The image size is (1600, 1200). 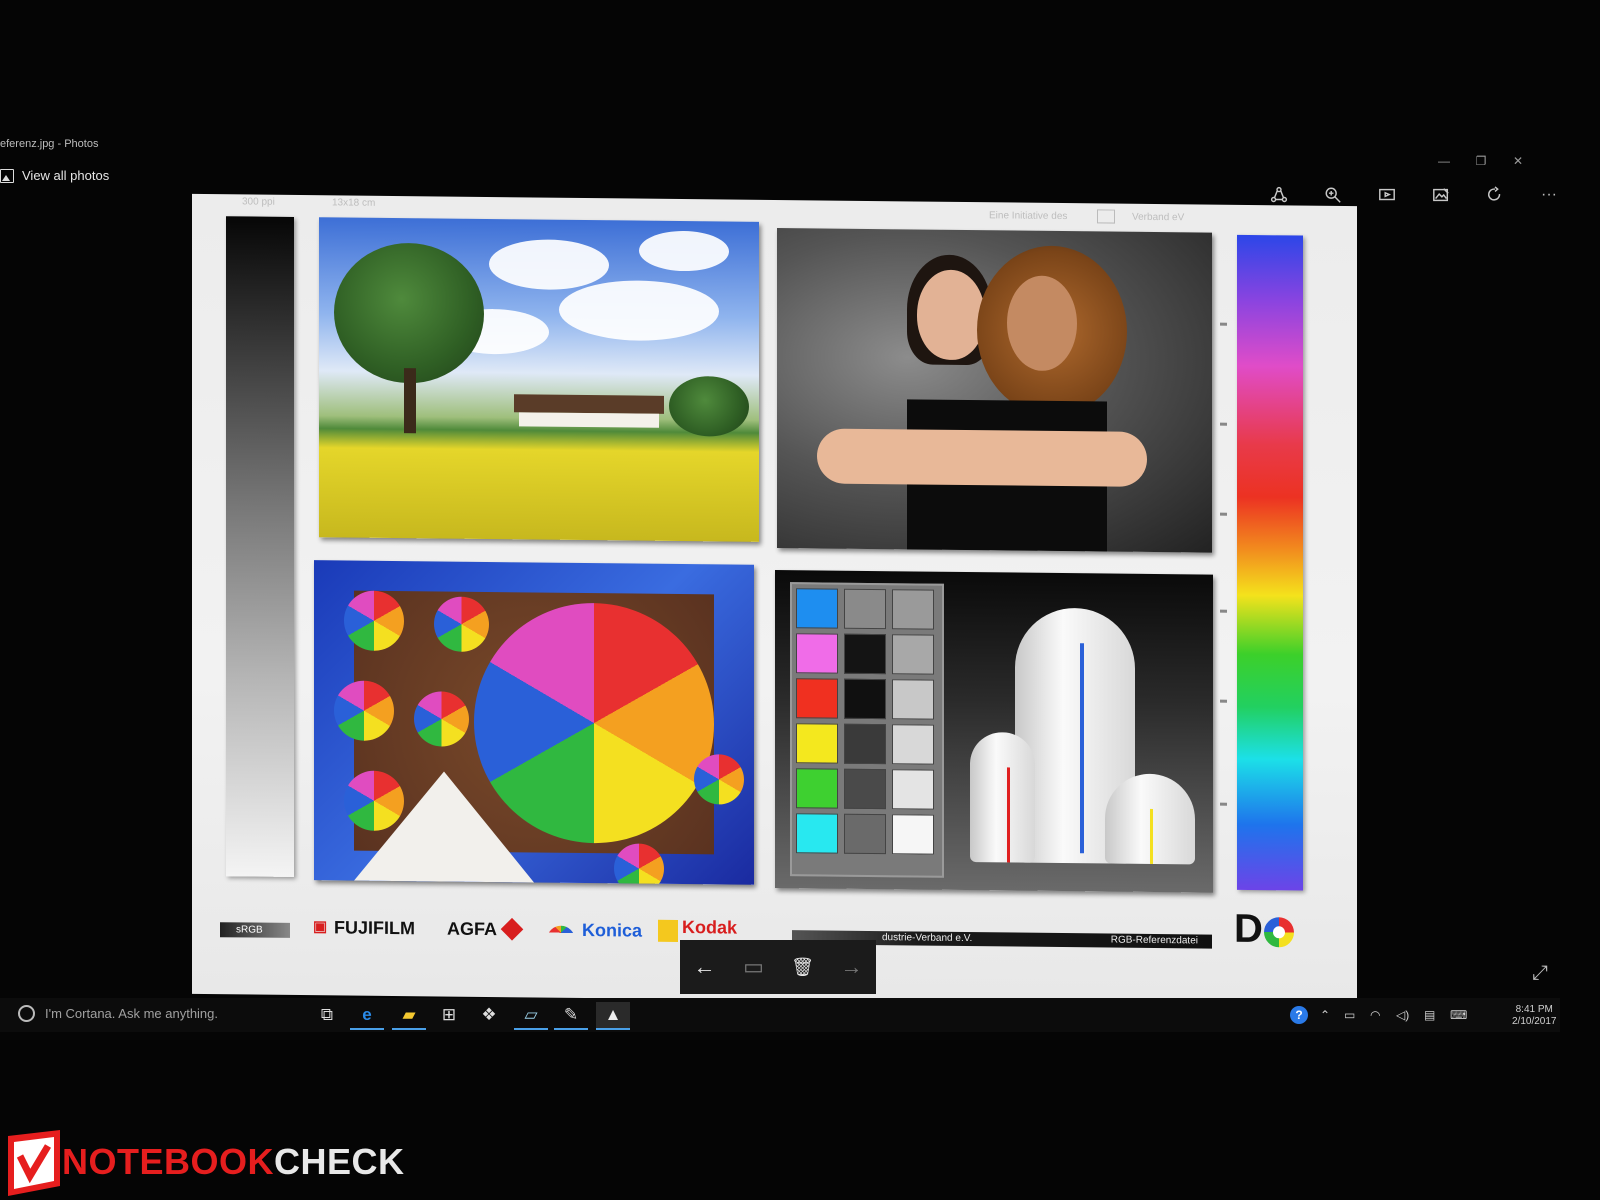 What do you see at coordinates (132, 1013) in the screenshot?
I see `cortana-placeholder: I'm Cortana. Ask me anything.` at bounding box center [132, 1013].